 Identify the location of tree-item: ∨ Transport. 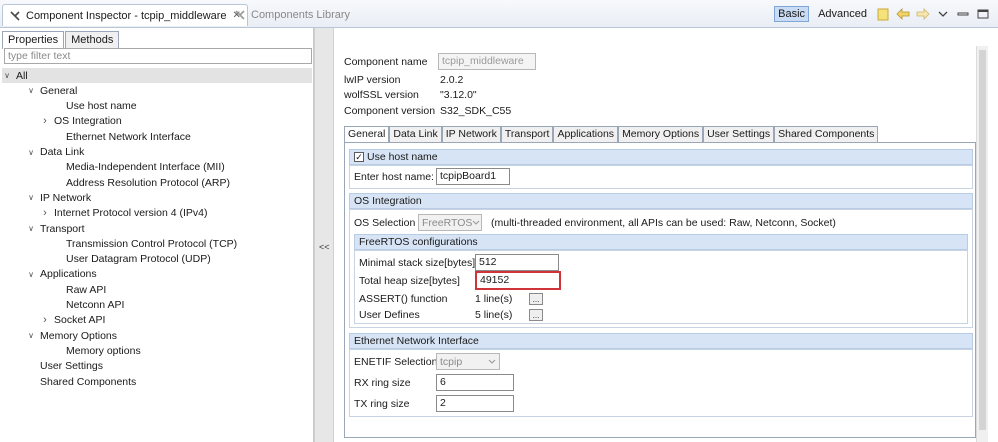
(55, 228).